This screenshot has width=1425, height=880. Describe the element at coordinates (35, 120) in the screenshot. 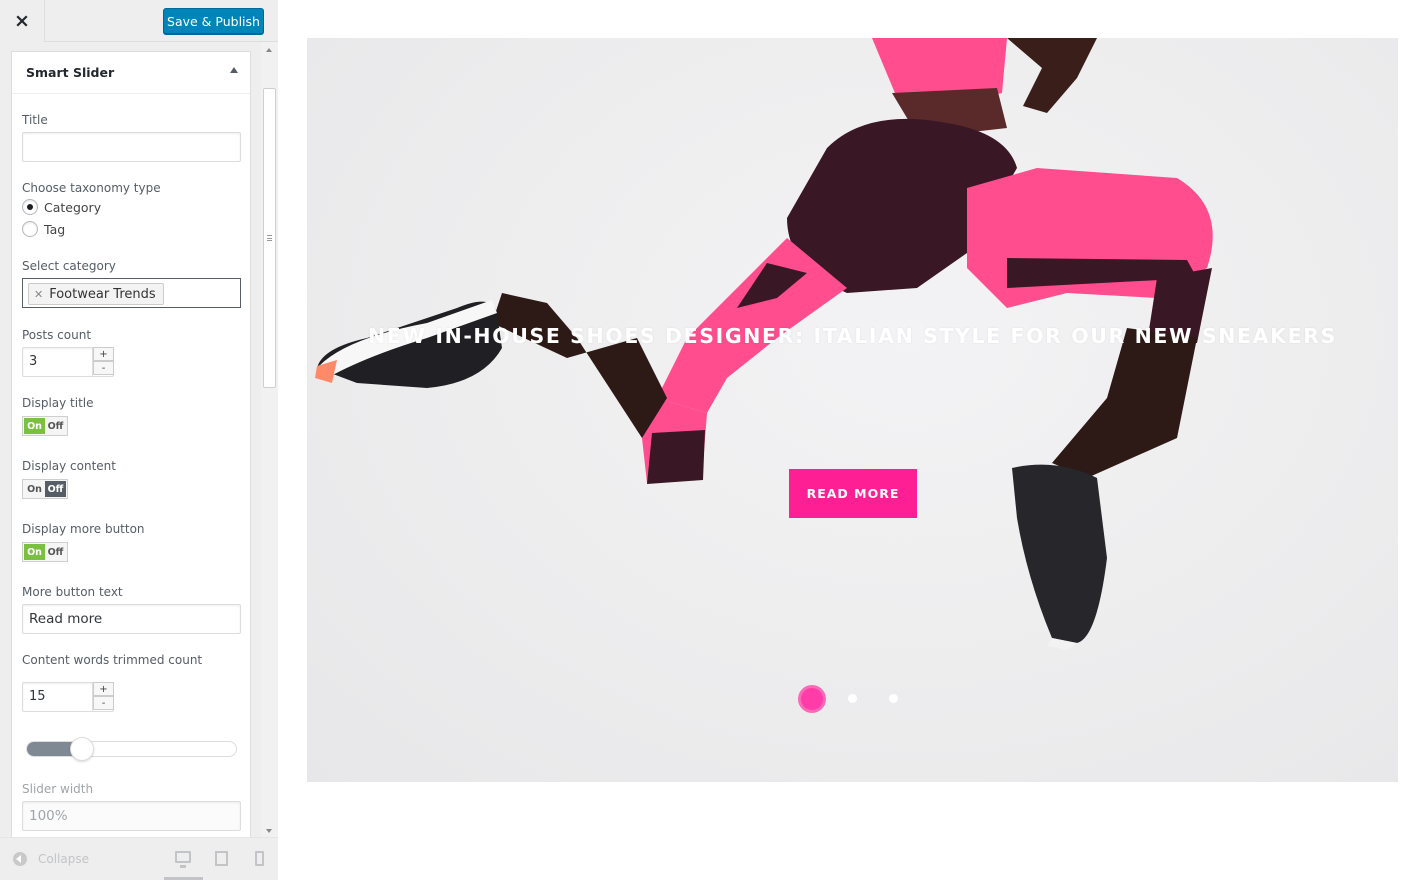

I see `title-label: Title` at that location.